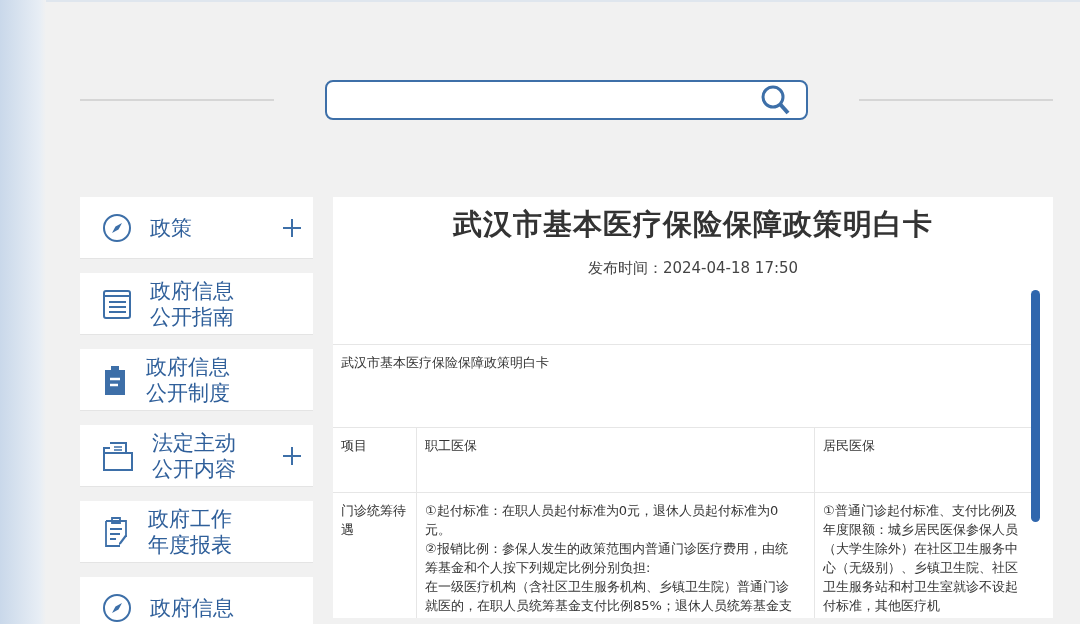 This screenshot has height=624, width=1080. What do you see at coordinates (920, 558) in the screenshot?
I see `table-cell-text: ①普通门诊起付标准、支付比例及年度限额：城乡居民医保参保人员（大学生除外）在社区卫生服务中心（无级别）、乡镇卫生院、社区卫生服务站和村卫生室就诊不设起付标准，其他医疗机` at bounding box center [920, 558].